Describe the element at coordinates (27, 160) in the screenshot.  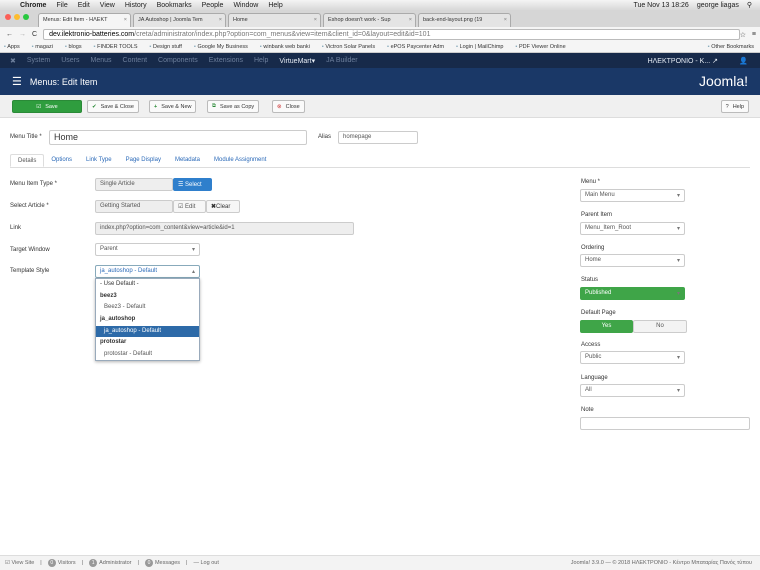
I see `tab-details: Details` at that location.